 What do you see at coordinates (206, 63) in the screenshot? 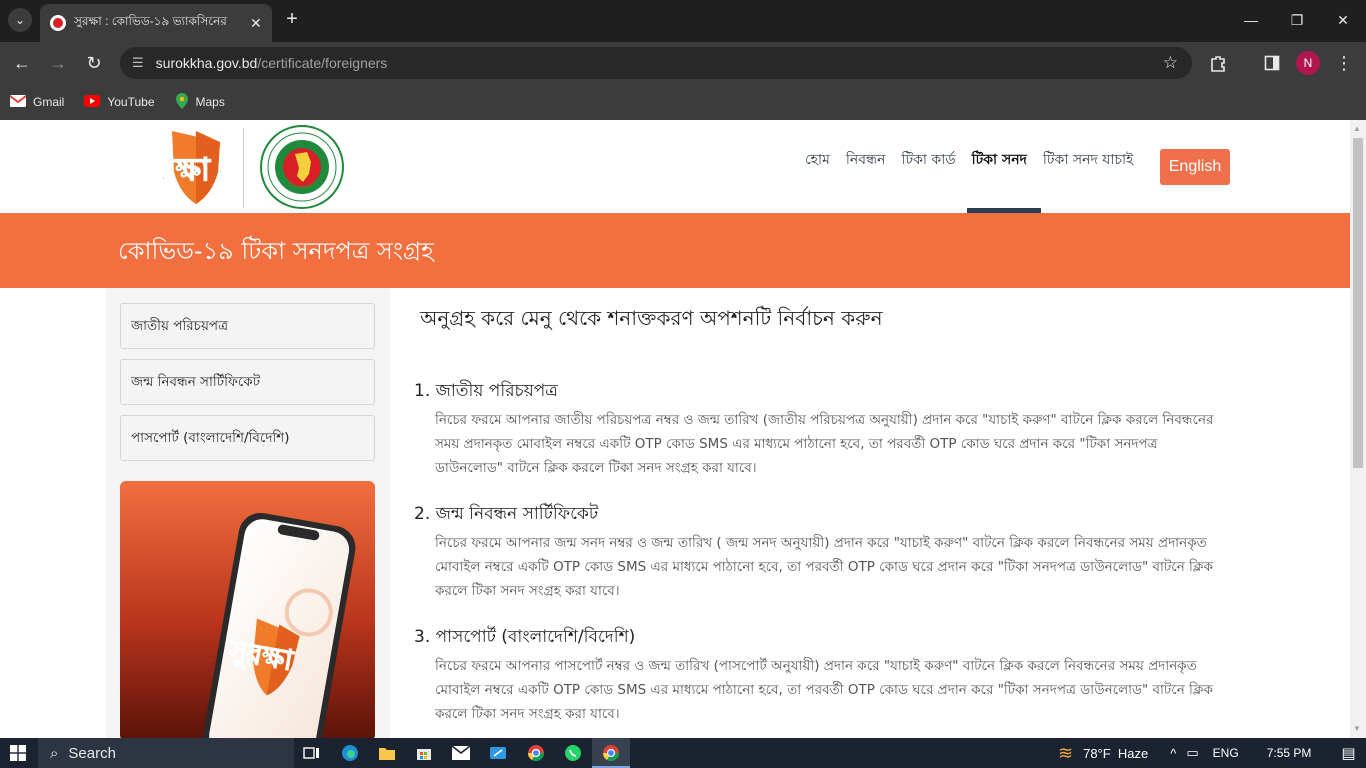
I see `url-host: surokkha.gov.bd` at bounding box center [206, 63].